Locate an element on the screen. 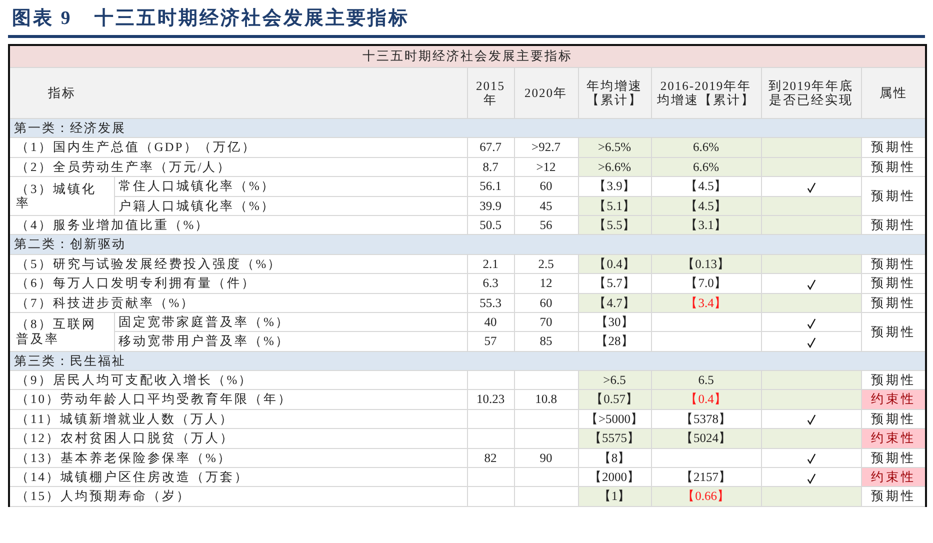 The image size is (933, 543). table-cell: 12 is located at coordinates (546, 284).